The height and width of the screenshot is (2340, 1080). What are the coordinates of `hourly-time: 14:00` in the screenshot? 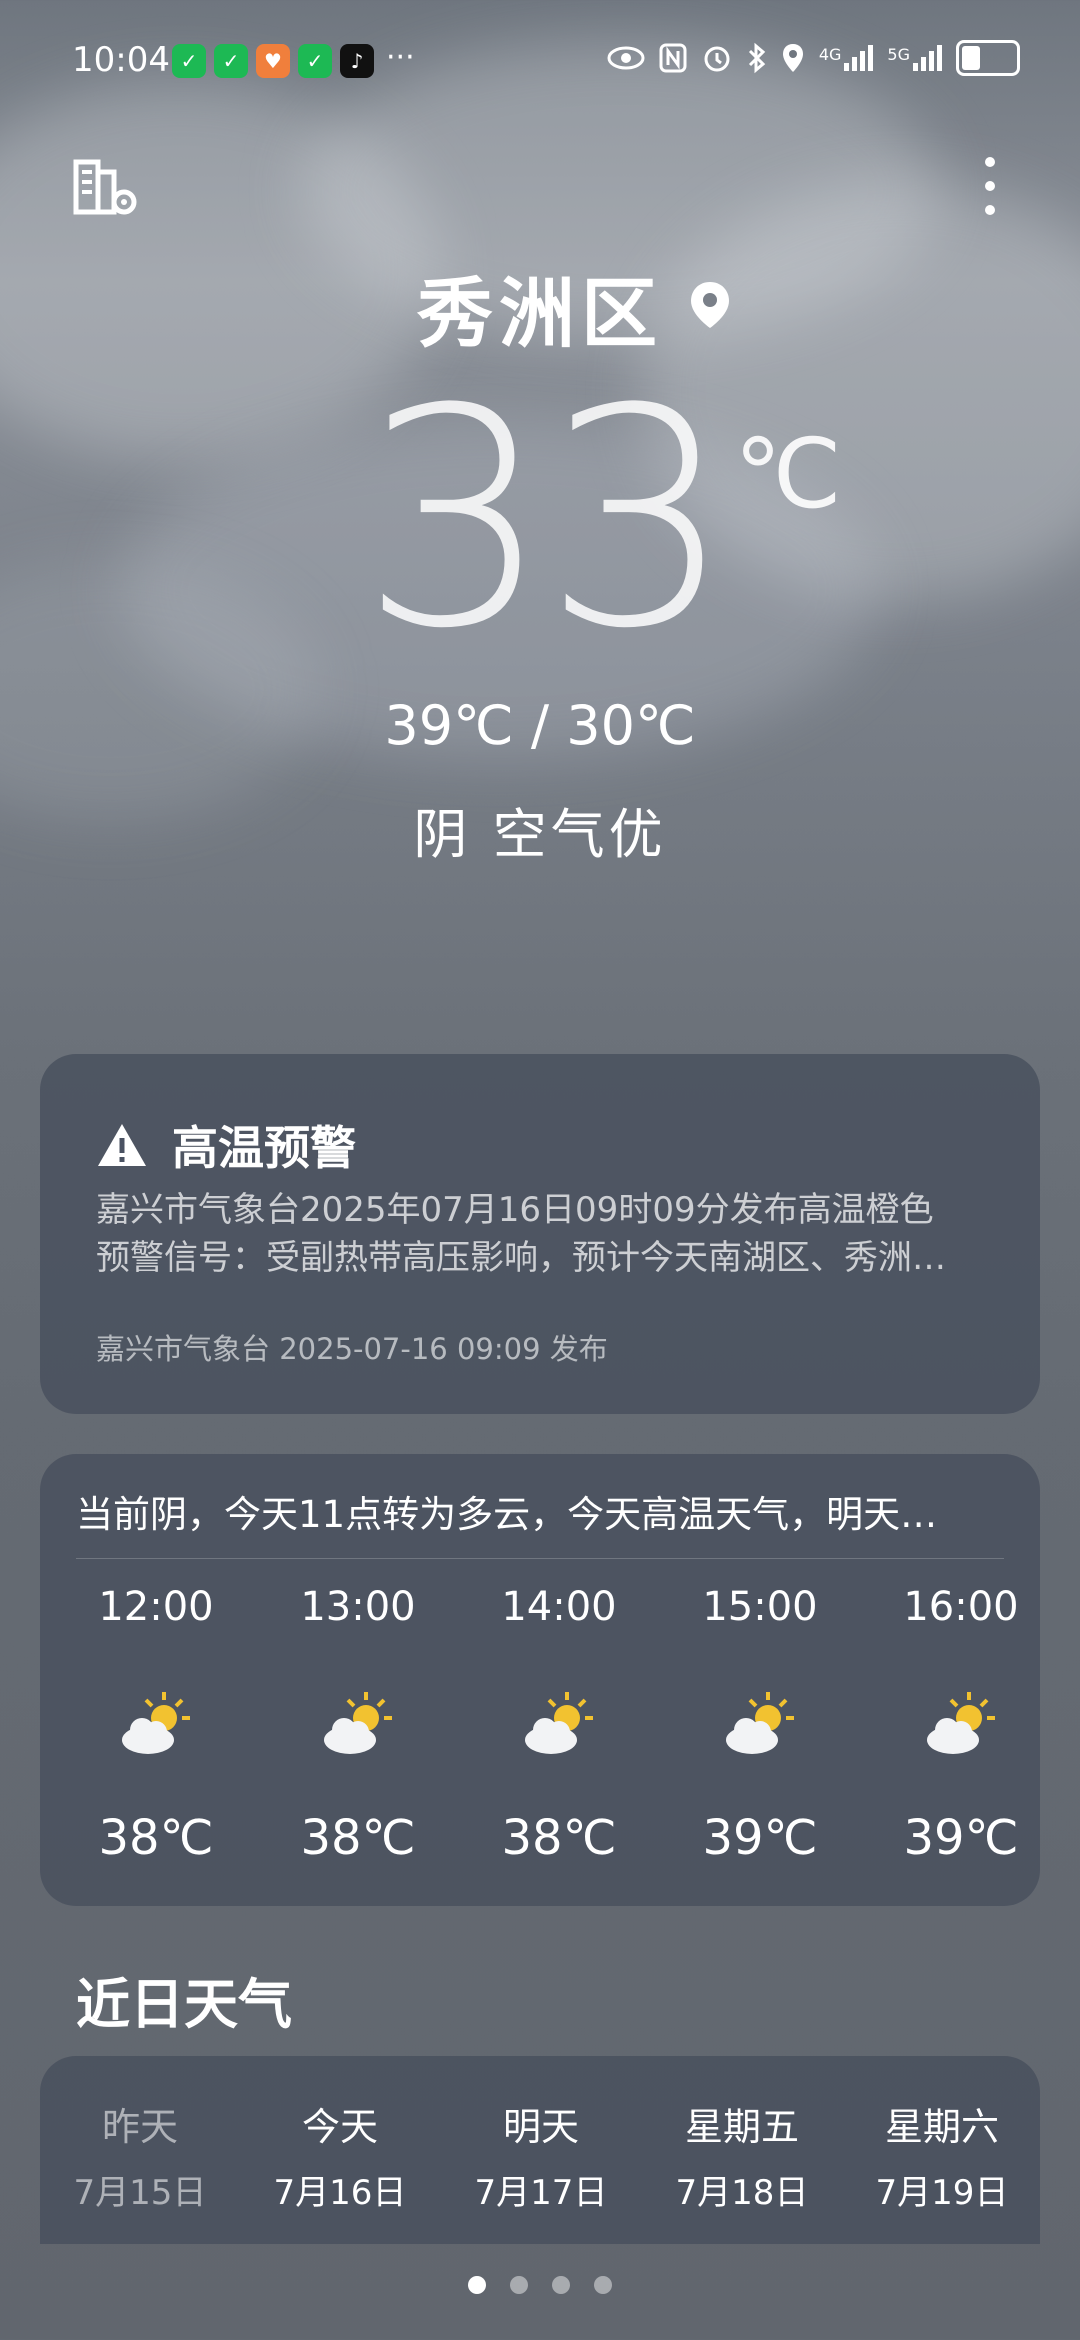 It's located at (559, 1607).